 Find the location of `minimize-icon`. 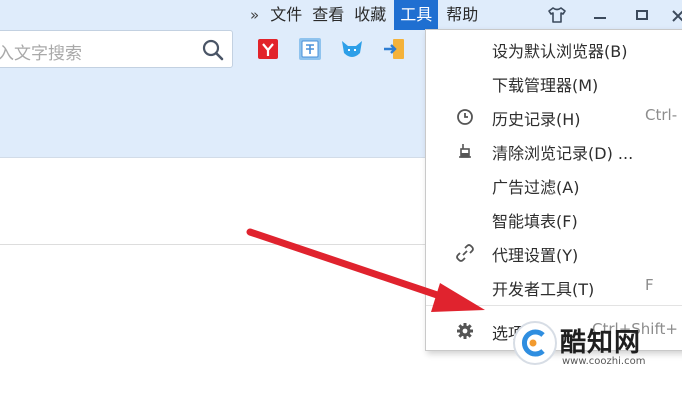

minimize-icon is located at coordinates (600, 18).